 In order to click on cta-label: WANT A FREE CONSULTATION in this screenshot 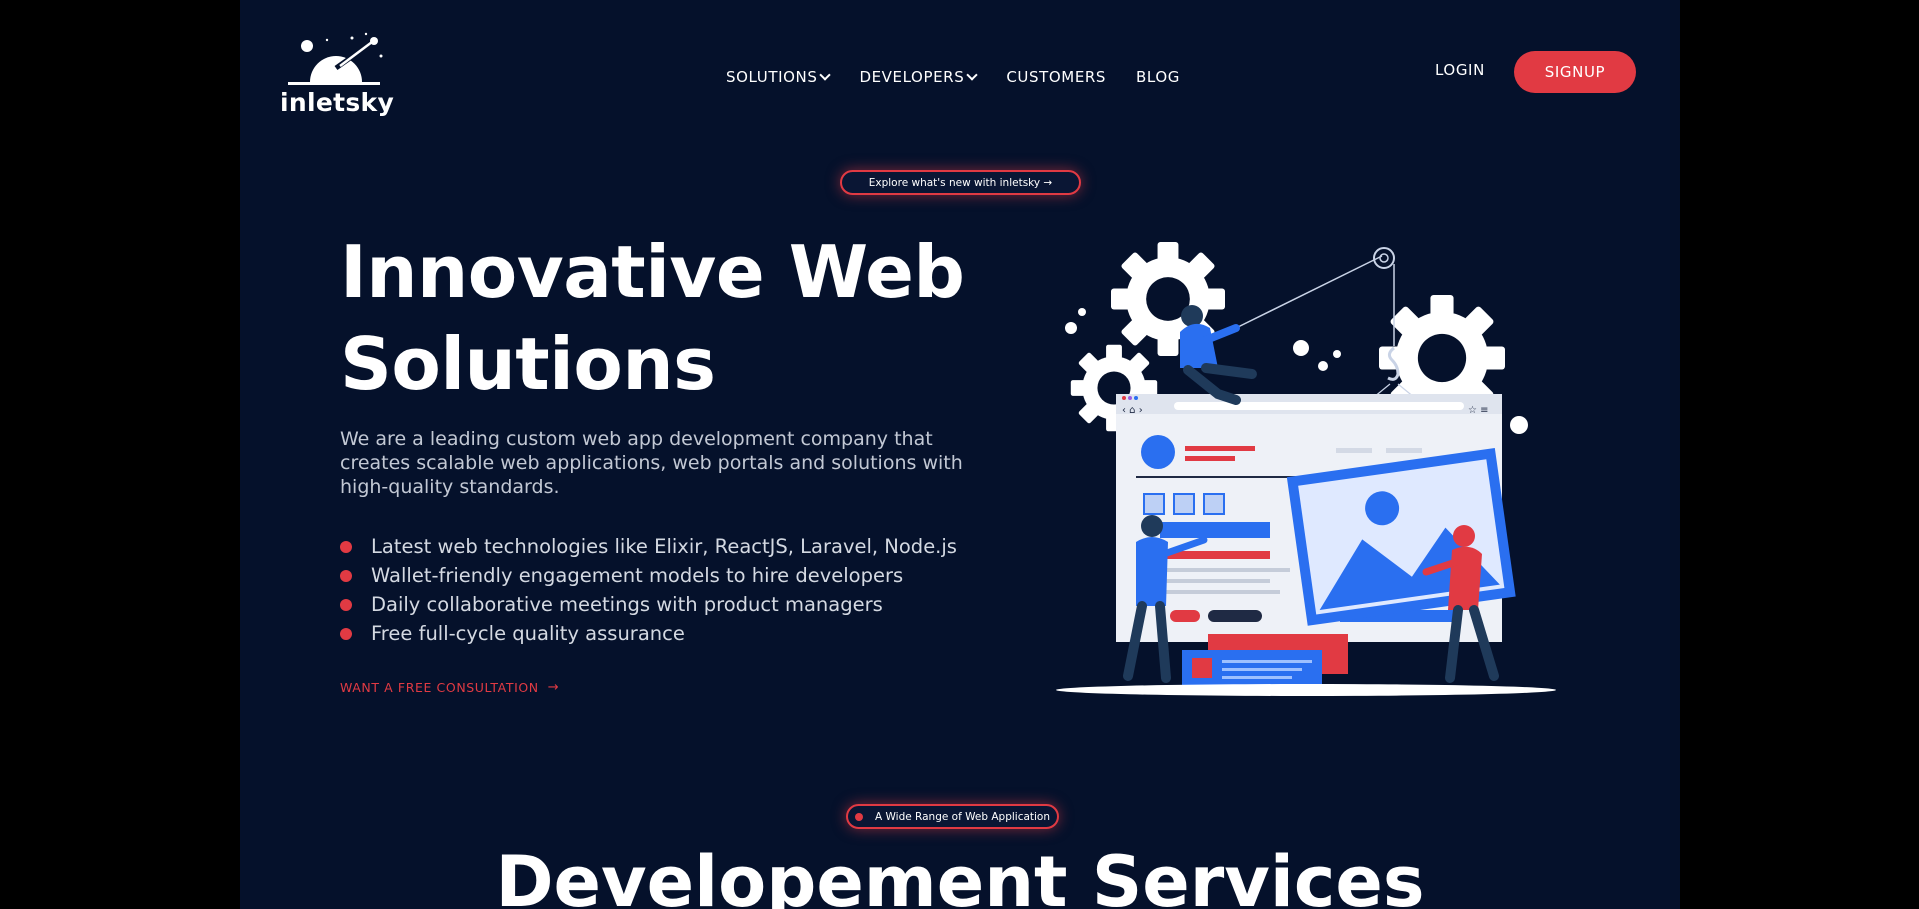, I will do `click(439, 687)`.